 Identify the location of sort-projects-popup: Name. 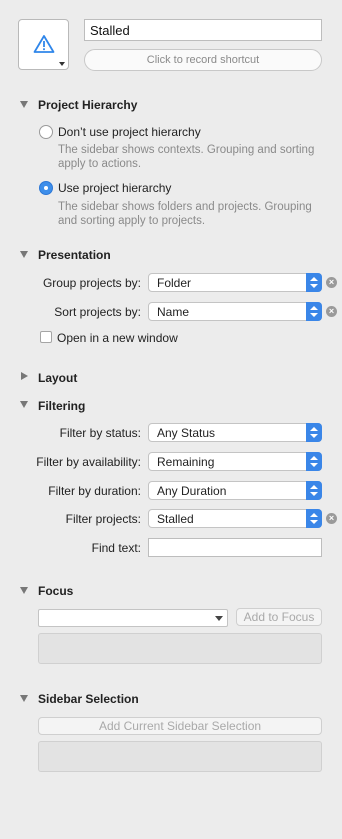
(235, 311).